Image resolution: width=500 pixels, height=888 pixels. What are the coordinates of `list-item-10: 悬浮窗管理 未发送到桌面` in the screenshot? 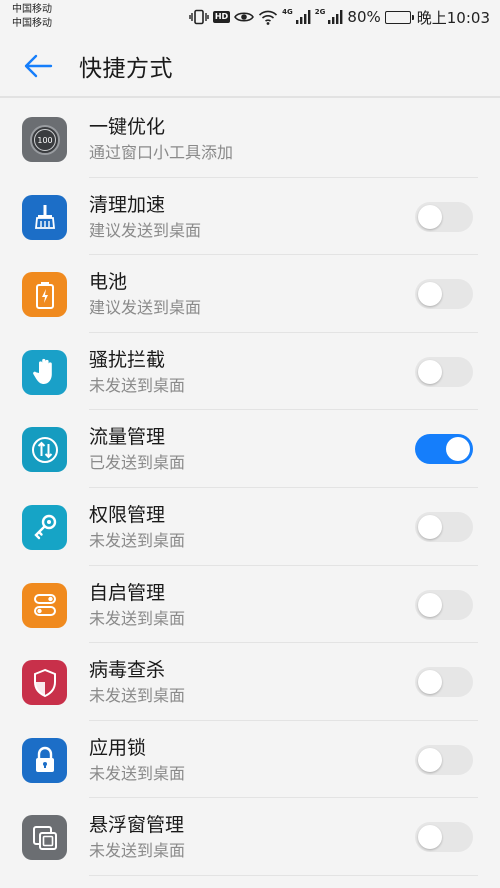 It's located at (250, 837).